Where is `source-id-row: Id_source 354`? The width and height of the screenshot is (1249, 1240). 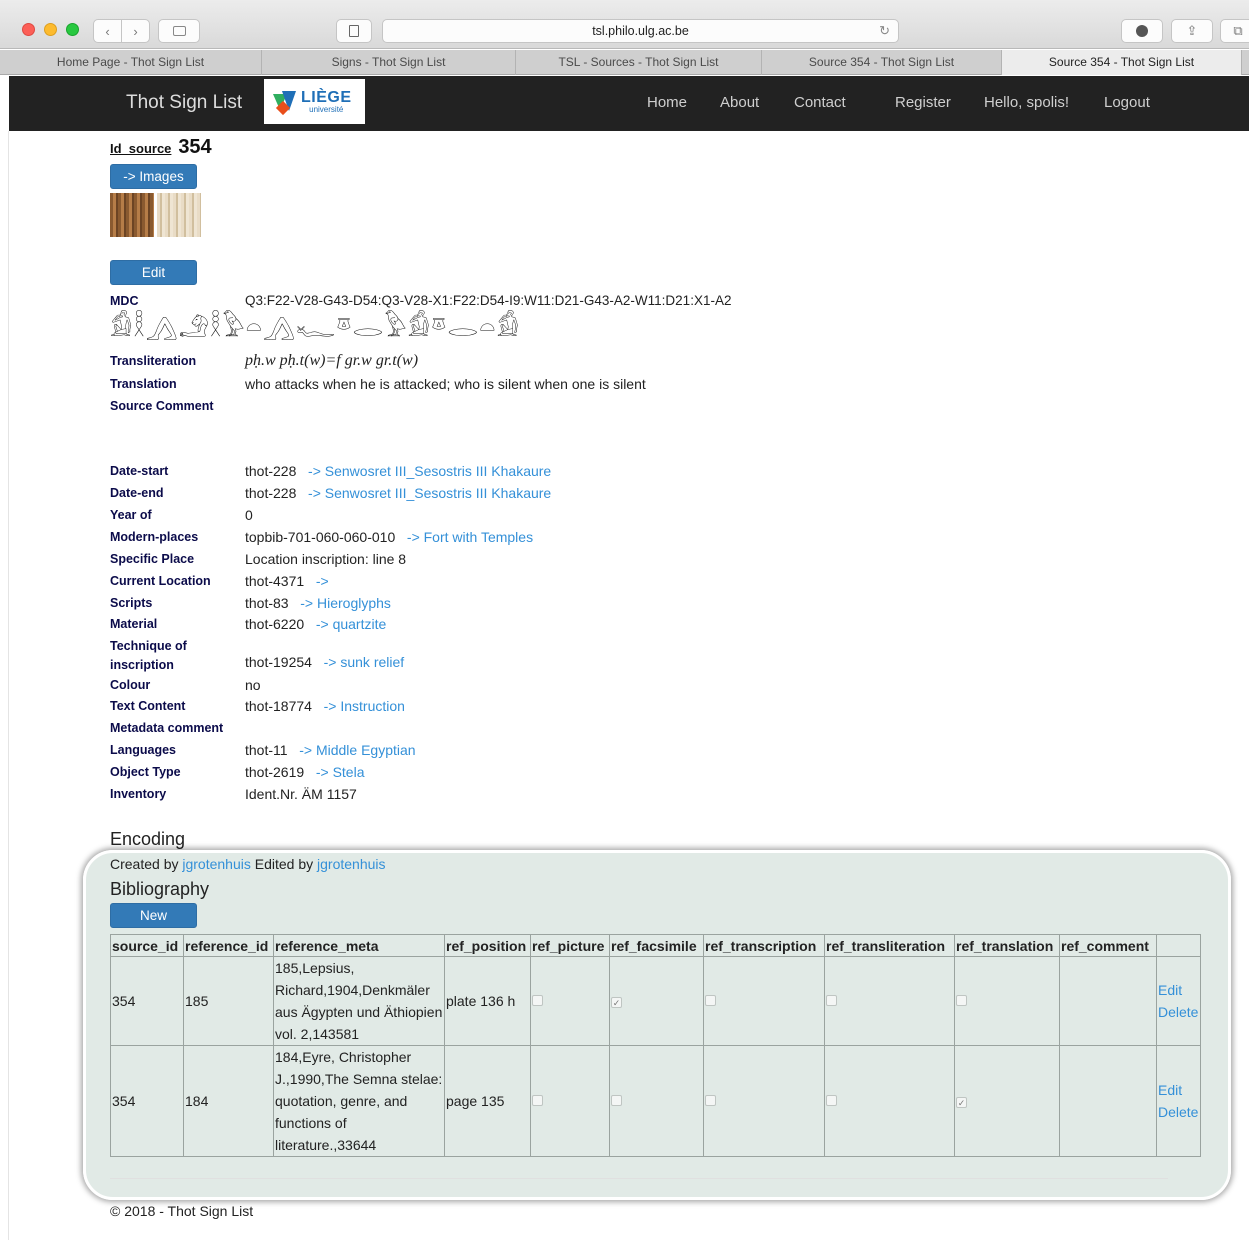
source-id-row: Id_source 354 is located at coordinates (161, 147).